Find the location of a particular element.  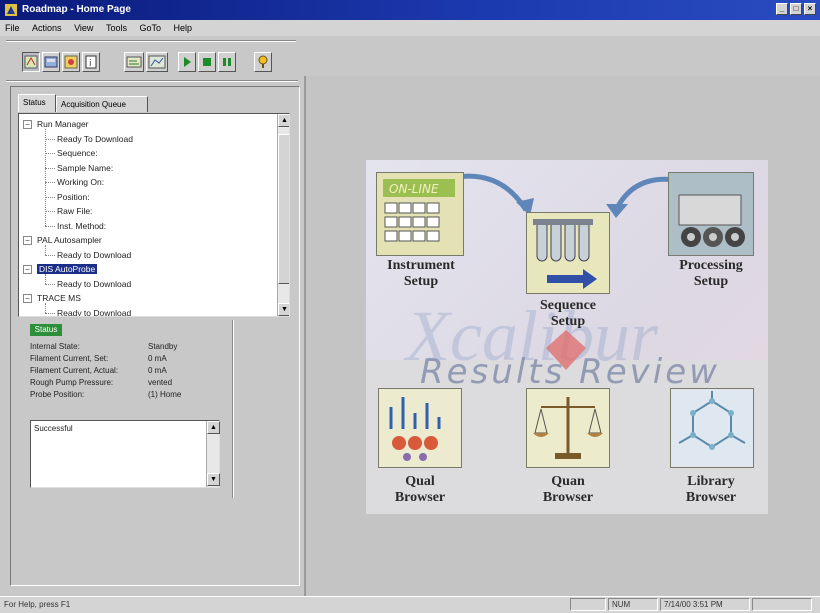

tree-node: DIS AutoProbe is located at coordinates (67, 269).